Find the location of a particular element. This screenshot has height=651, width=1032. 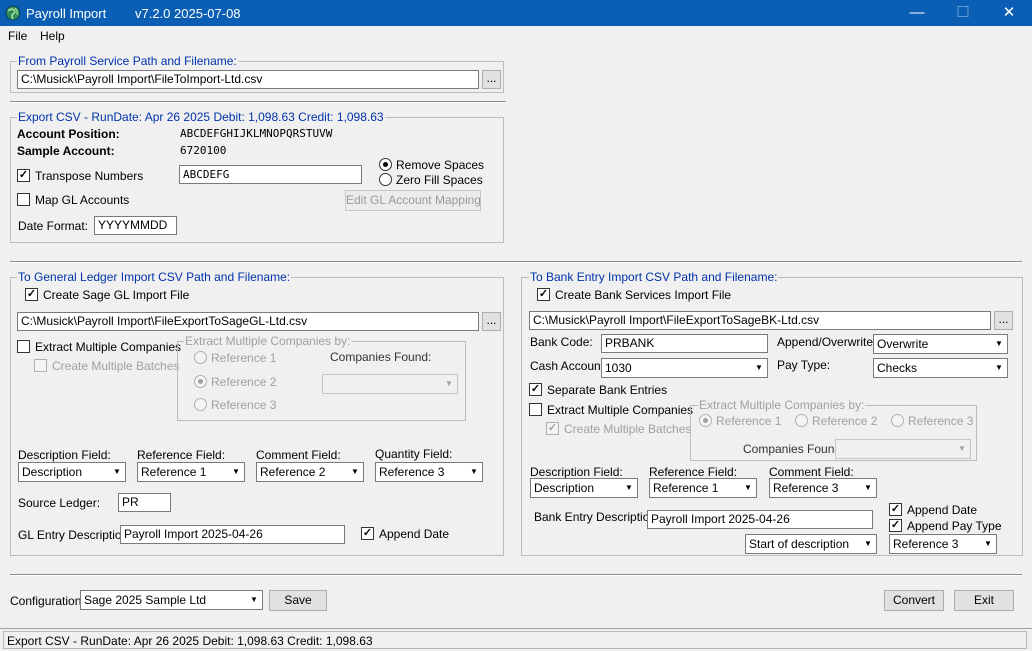

zero-fill-radio is located at coordinates (385, 179).